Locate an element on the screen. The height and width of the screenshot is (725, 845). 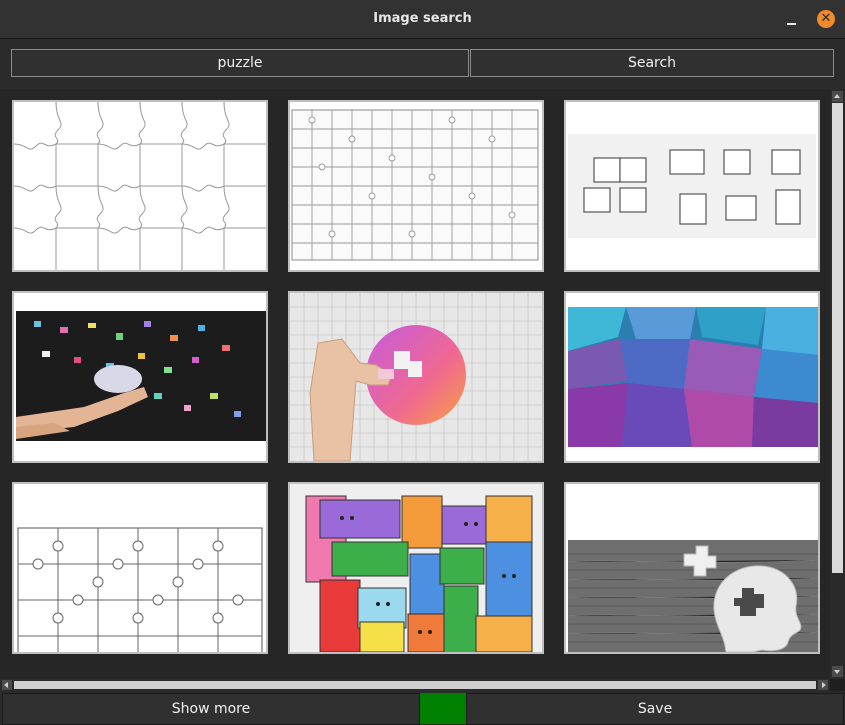
status-indicator is located at coordinates (443, 708).